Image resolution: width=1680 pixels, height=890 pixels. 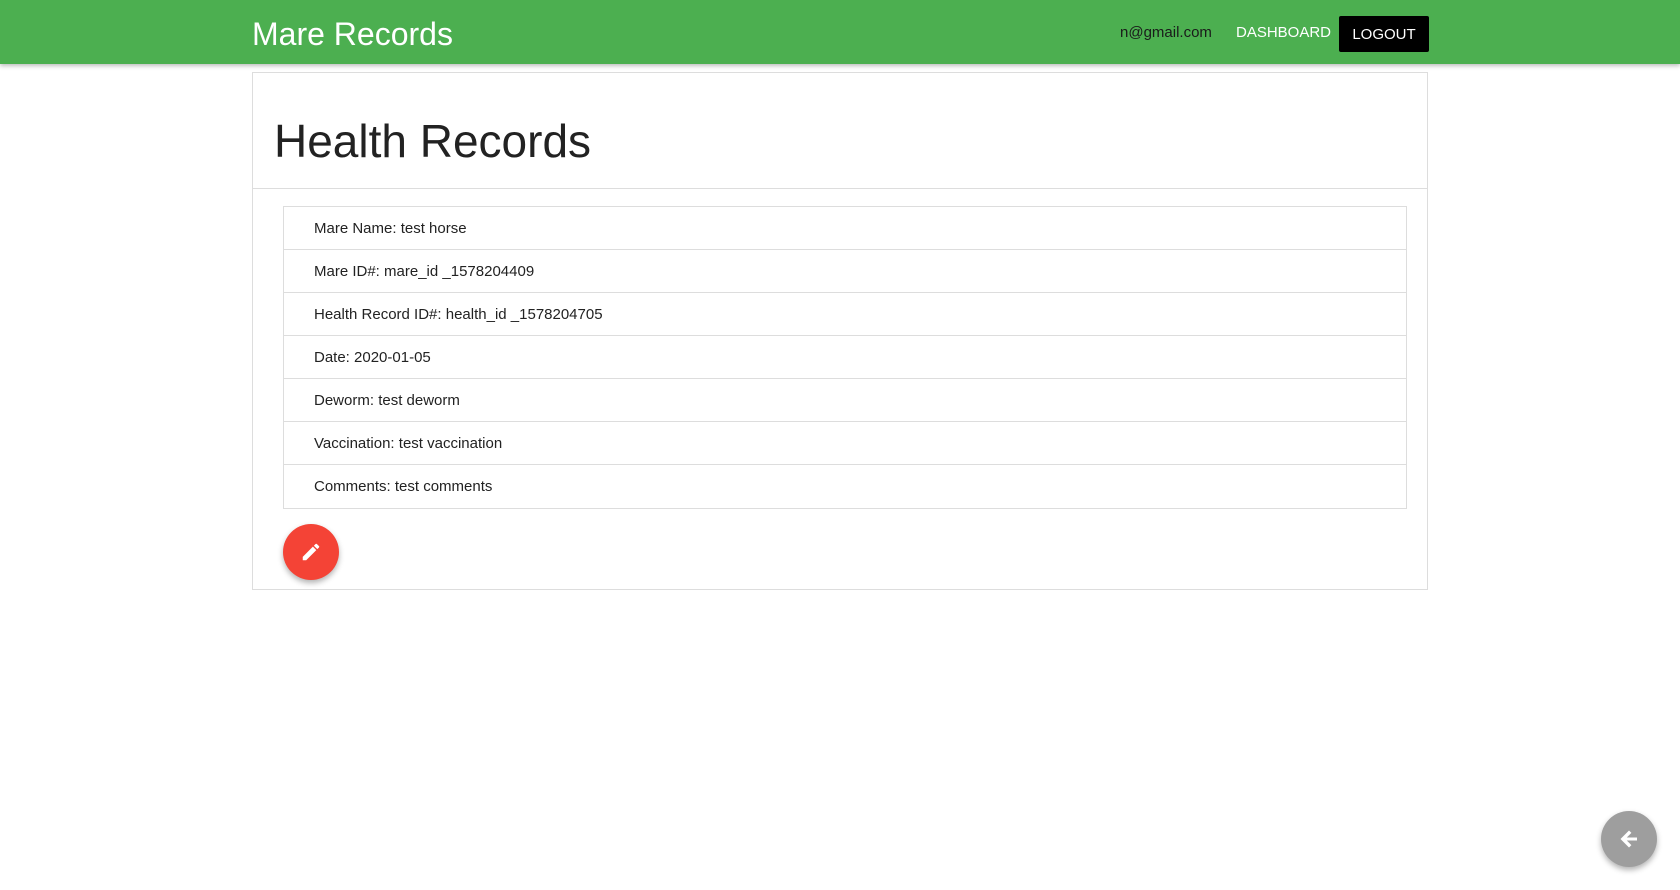 What do you see at coordinates (845, 443) in the screenshot?
I see `record-vaccination: Vaccination: test vaccination` at bounding box center [845, 443].